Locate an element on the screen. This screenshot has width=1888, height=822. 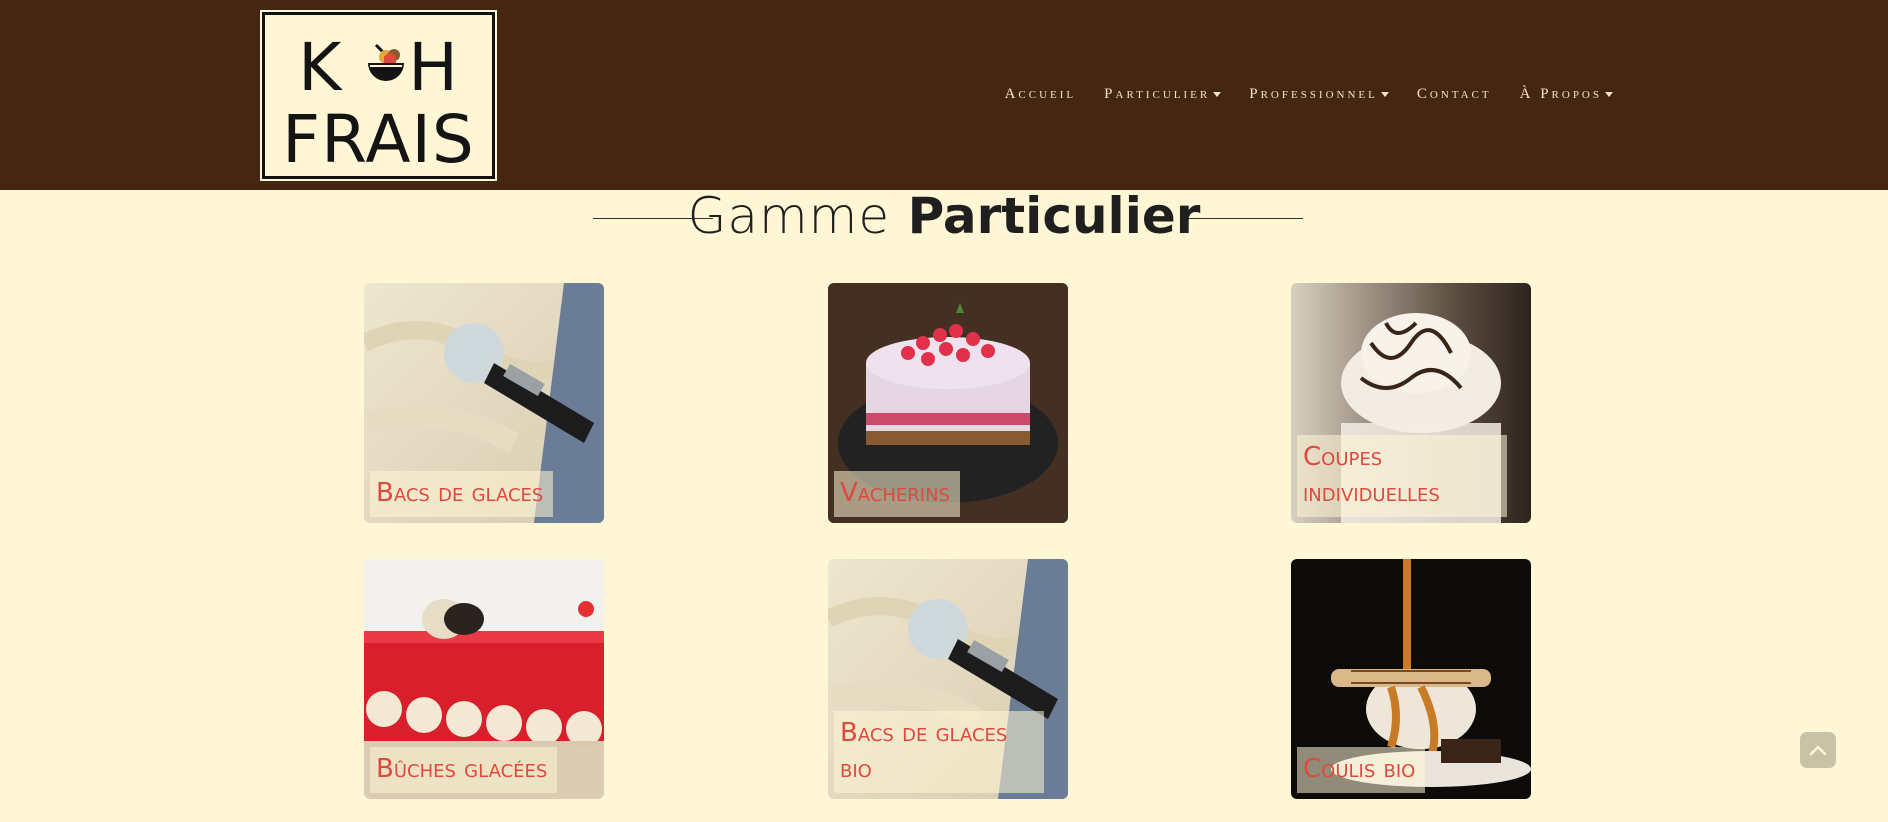
product-card-bacs-de-glaces: Bacs de glaces is located at coordinates (484, 403).